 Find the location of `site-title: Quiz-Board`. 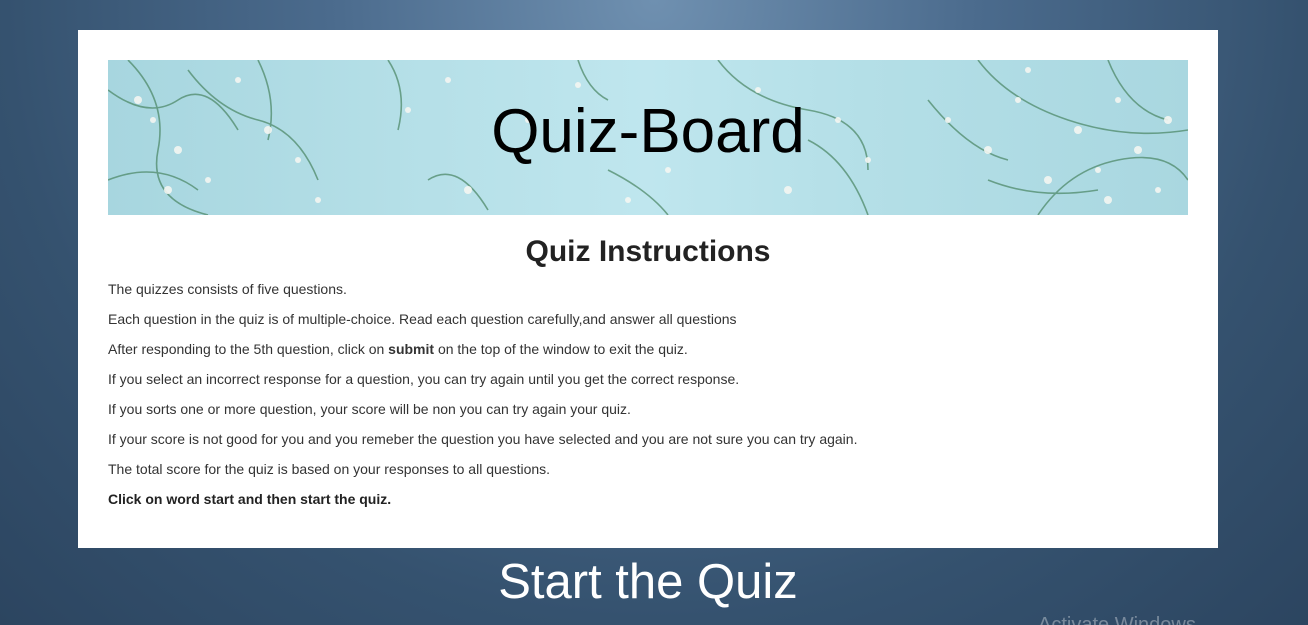

site-title: Quiz-Board is located at coordinates (648, 131).